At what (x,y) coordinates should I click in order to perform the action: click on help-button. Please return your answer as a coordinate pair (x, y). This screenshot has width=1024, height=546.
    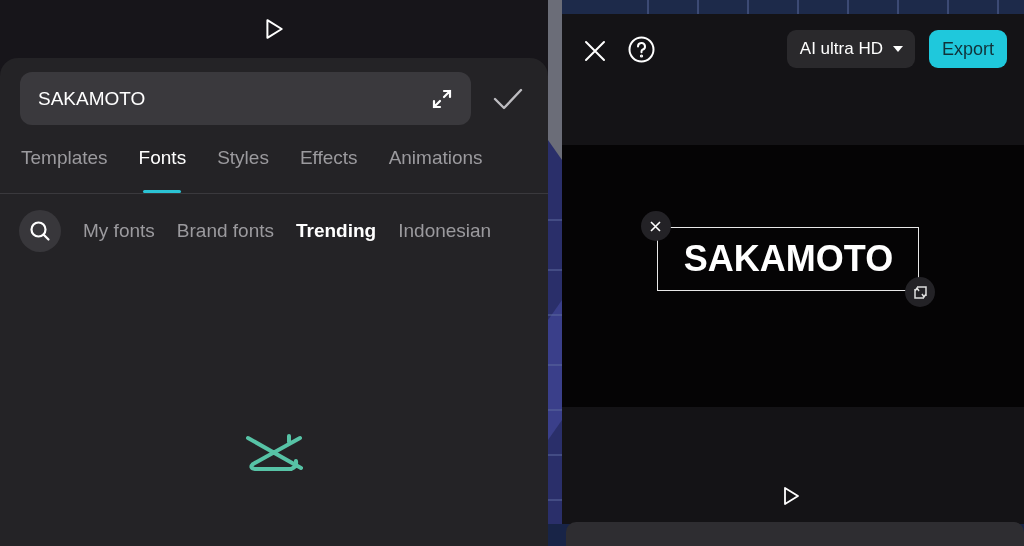
    Looking at the image, I should click on (641, 49).